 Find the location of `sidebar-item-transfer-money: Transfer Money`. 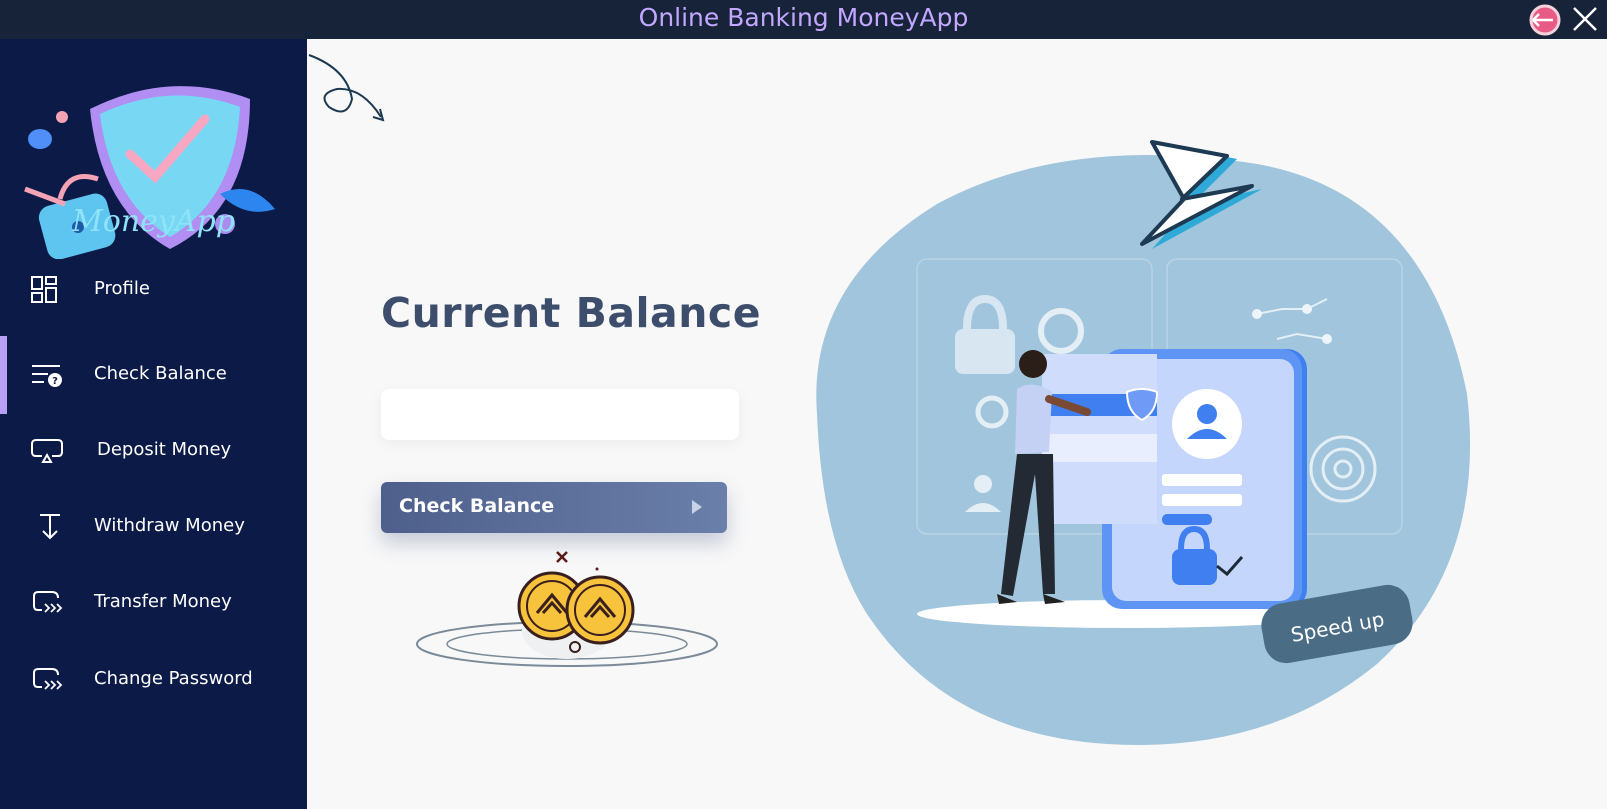

sidebar-item-transfer-money: Transfer Money is located at coordinates (153, 603).